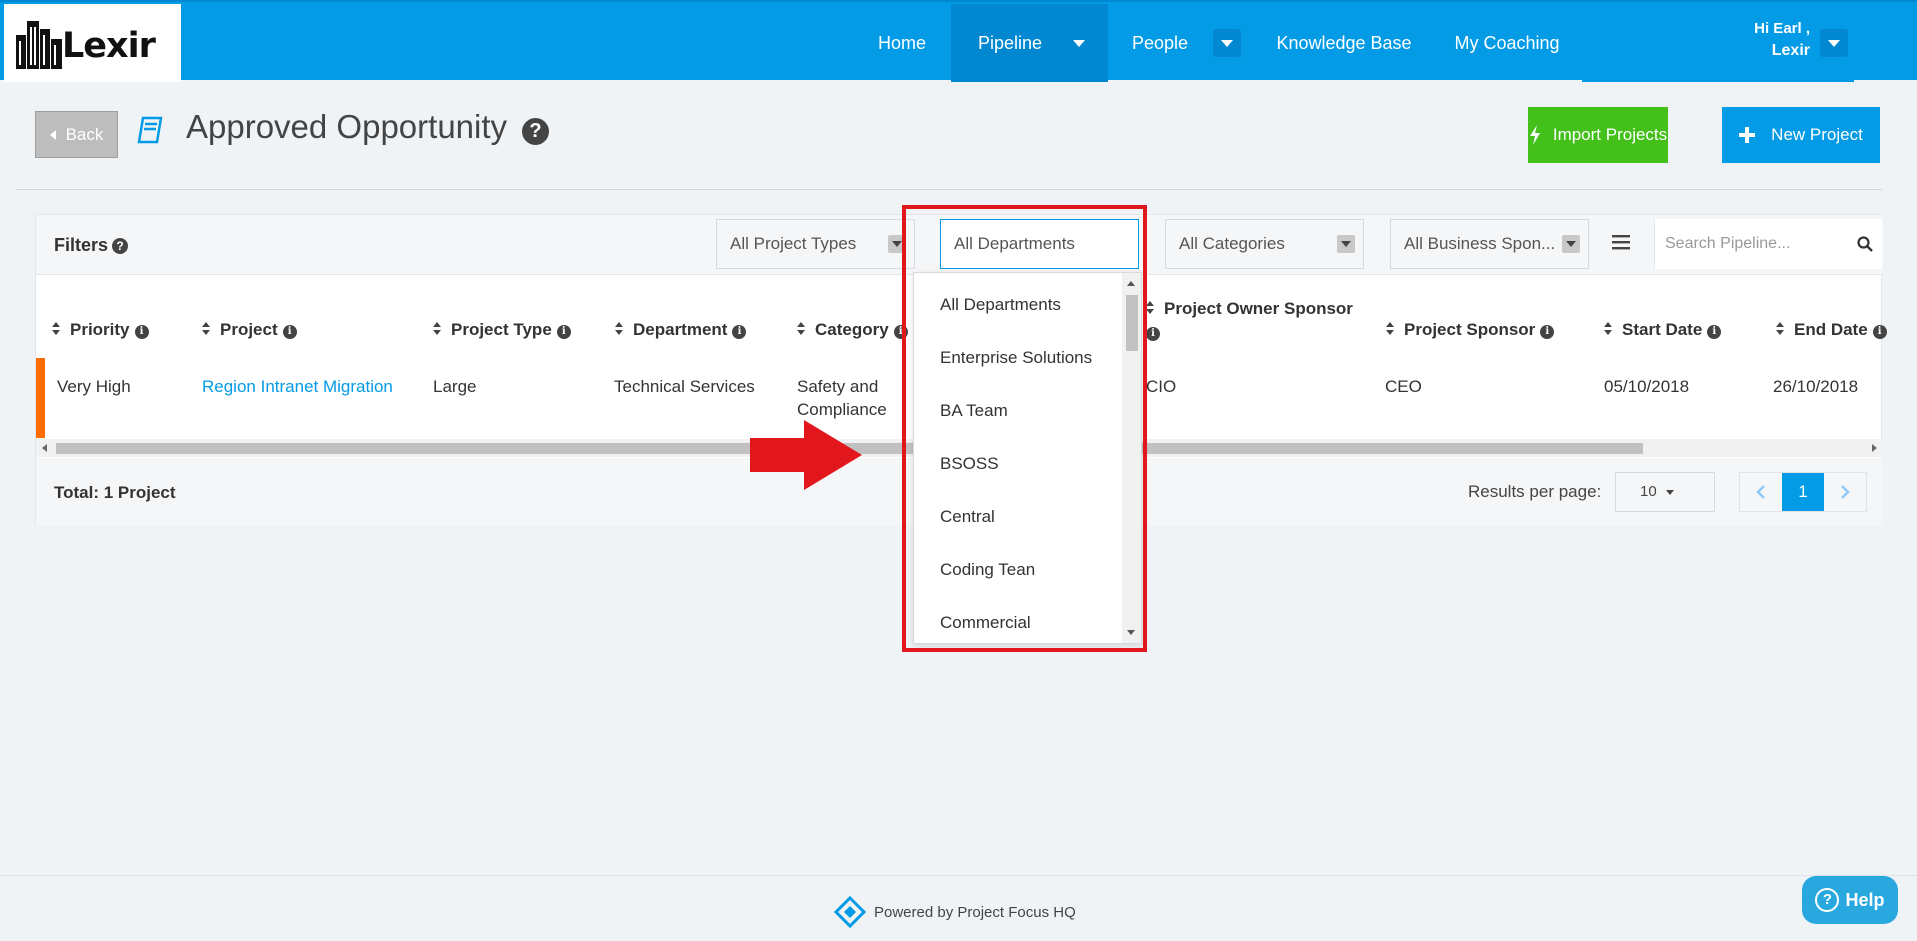  I want to click on column-header-label: Project Sponsor, so click(1470, 329).